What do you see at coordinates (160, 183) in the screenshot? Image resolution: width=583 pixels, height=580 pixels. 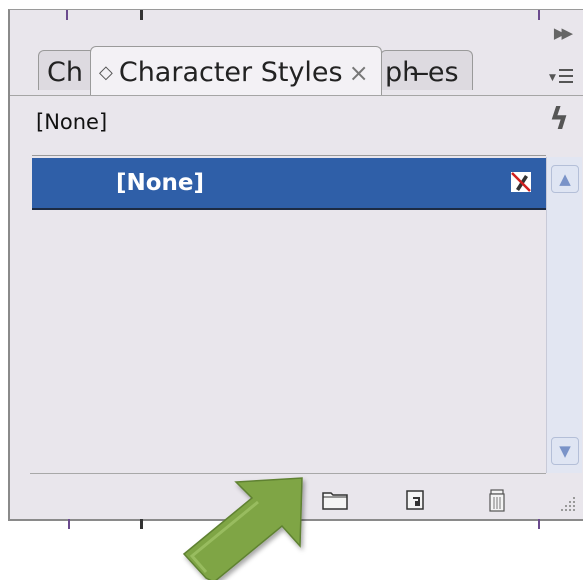 I see `list-item-label: [None]` at bounding box center [160, 183].